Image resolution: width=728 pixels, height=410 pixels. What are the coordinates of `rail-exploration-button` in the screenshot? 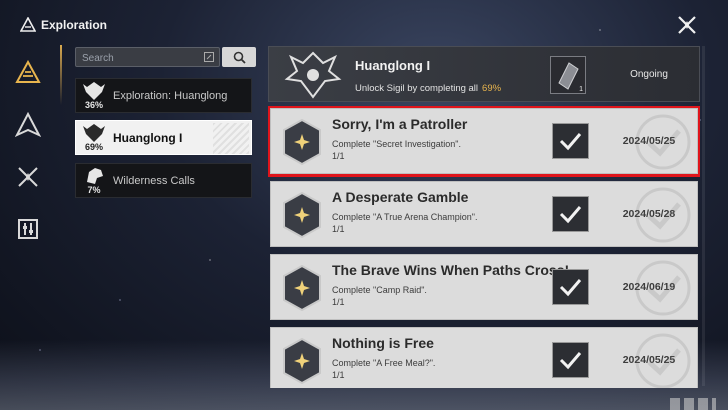 It's located at (28, 73).